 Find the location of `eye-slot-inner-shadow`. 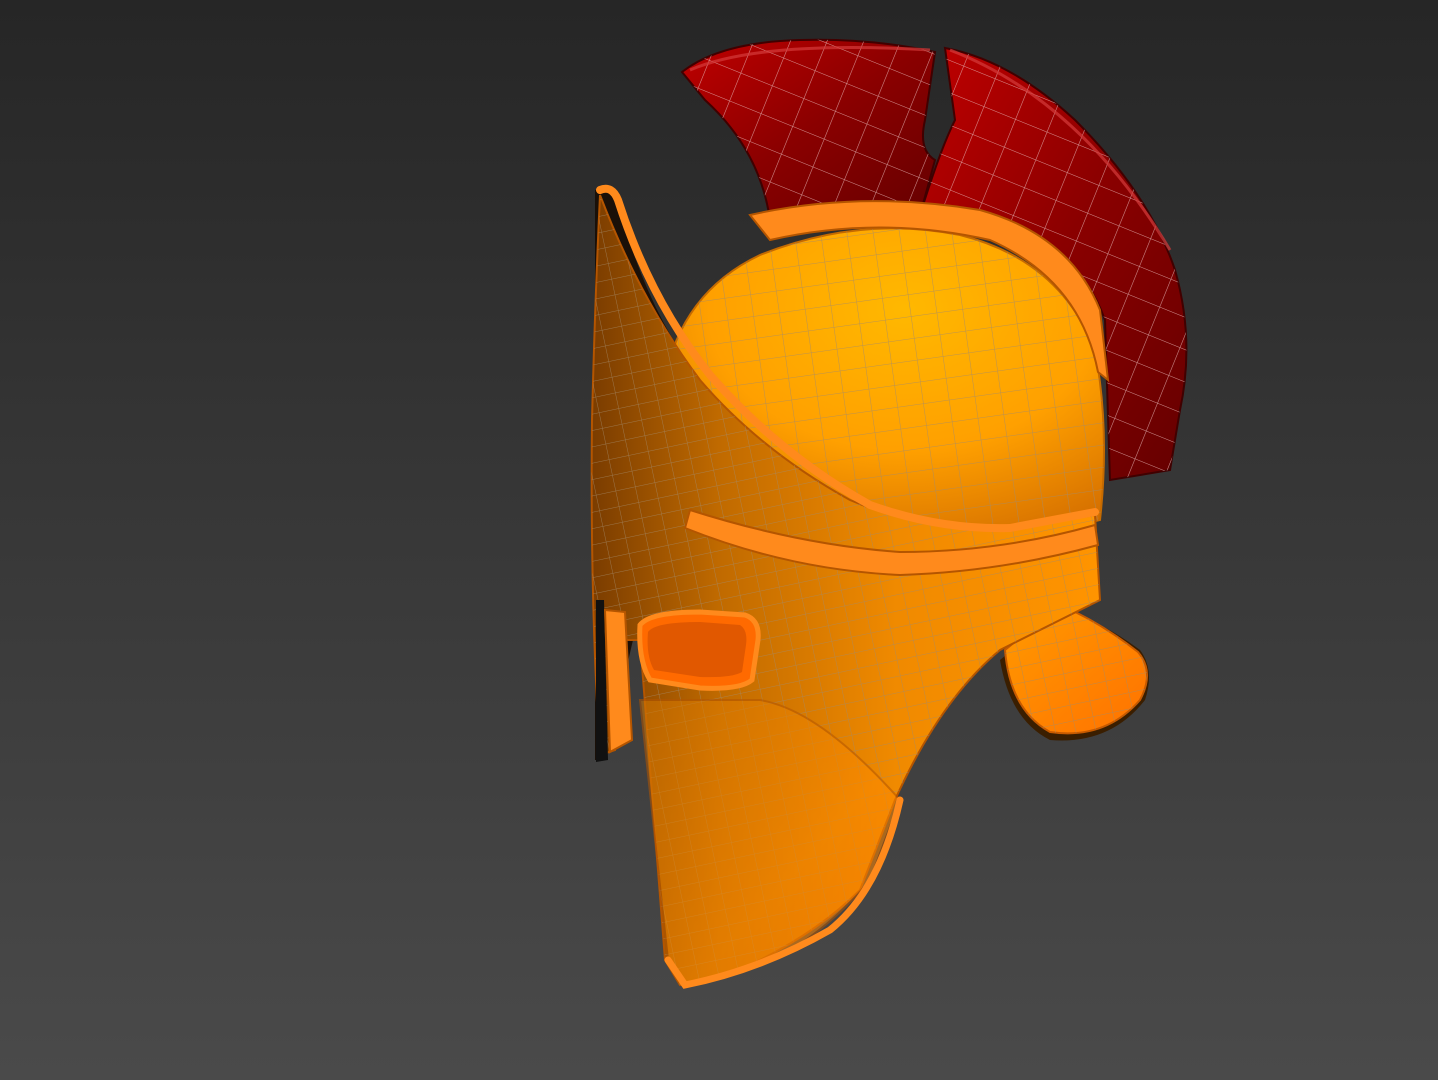

eye-slot-inner-shadow is located at coordinates (697, 650).